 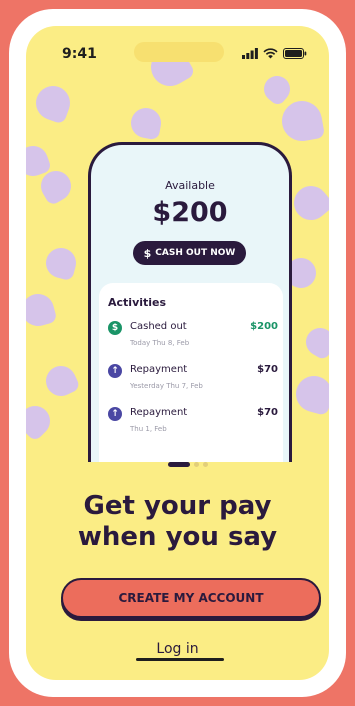 What do you see at coordinates (179, 464) in the screenshot?
I see `page-dot-active` at bounding box center [179, 464].